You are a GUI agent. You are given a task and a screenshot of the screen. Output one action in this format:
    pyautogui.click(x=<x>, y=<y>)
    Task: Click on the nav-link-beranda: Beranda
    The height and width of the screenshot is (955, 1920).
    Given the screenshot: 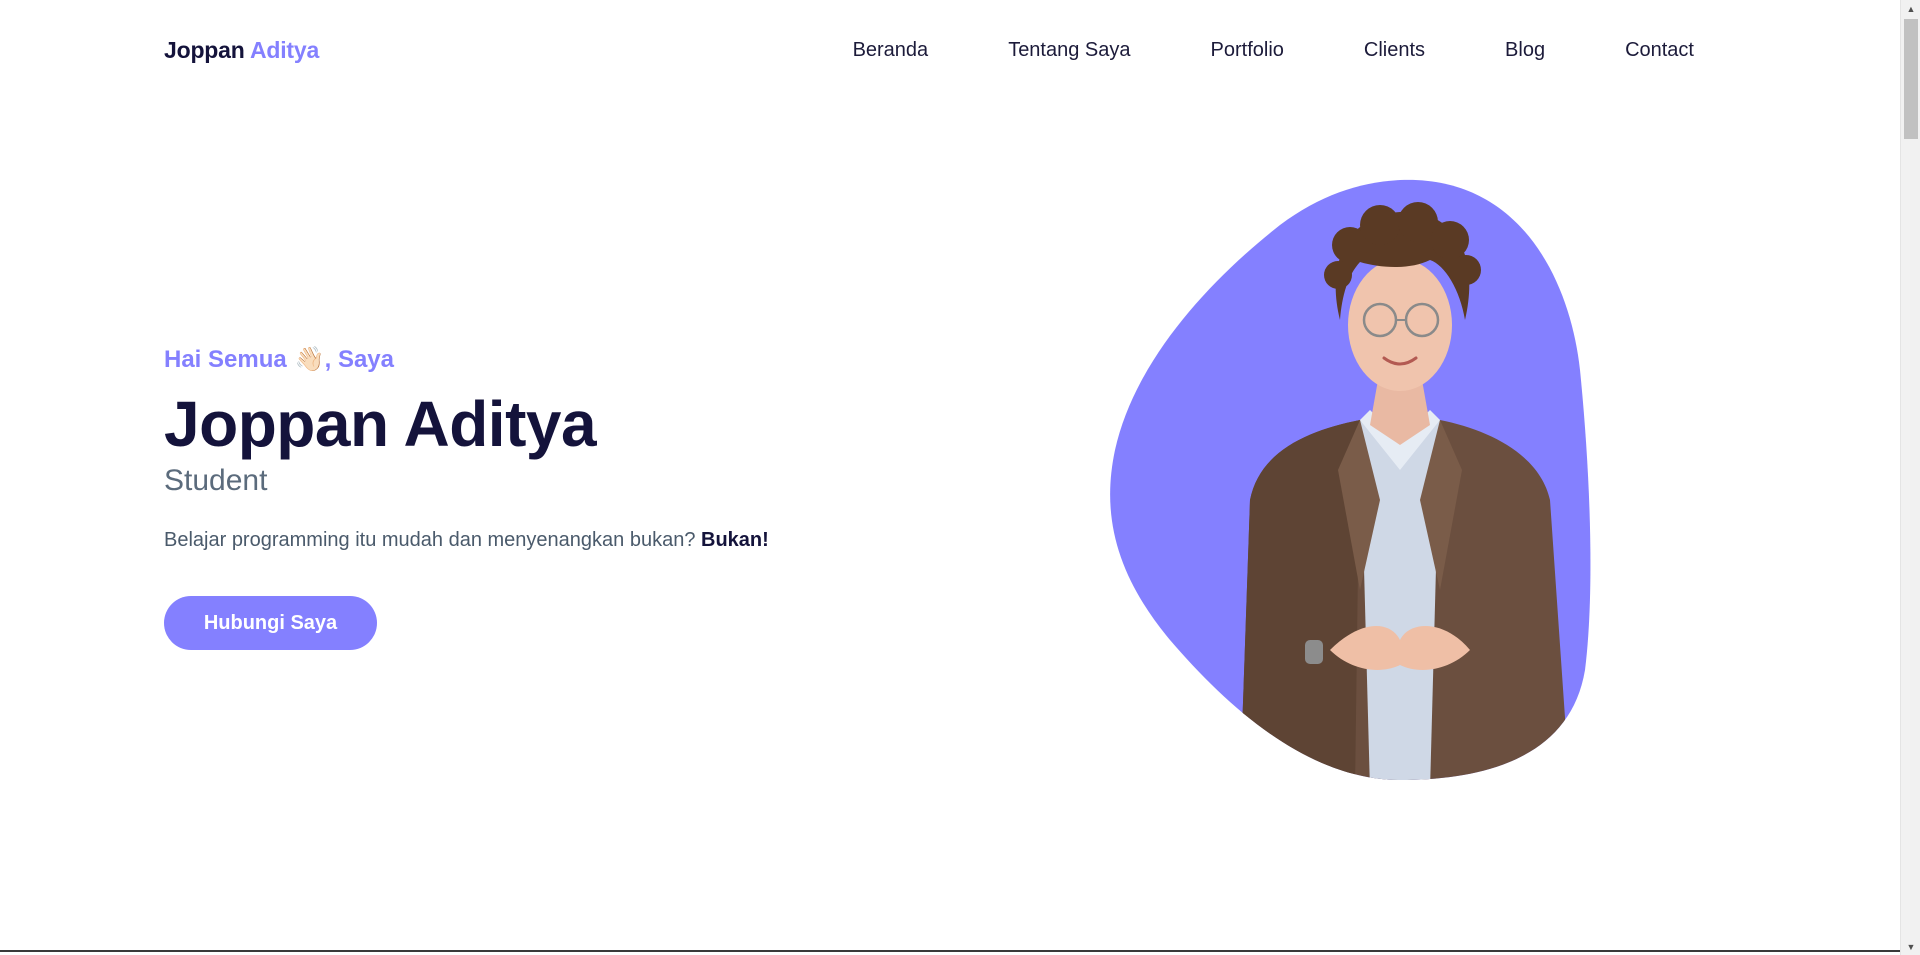 What is the action you would take?
    pyautogui.click(x=891, y=50)
    